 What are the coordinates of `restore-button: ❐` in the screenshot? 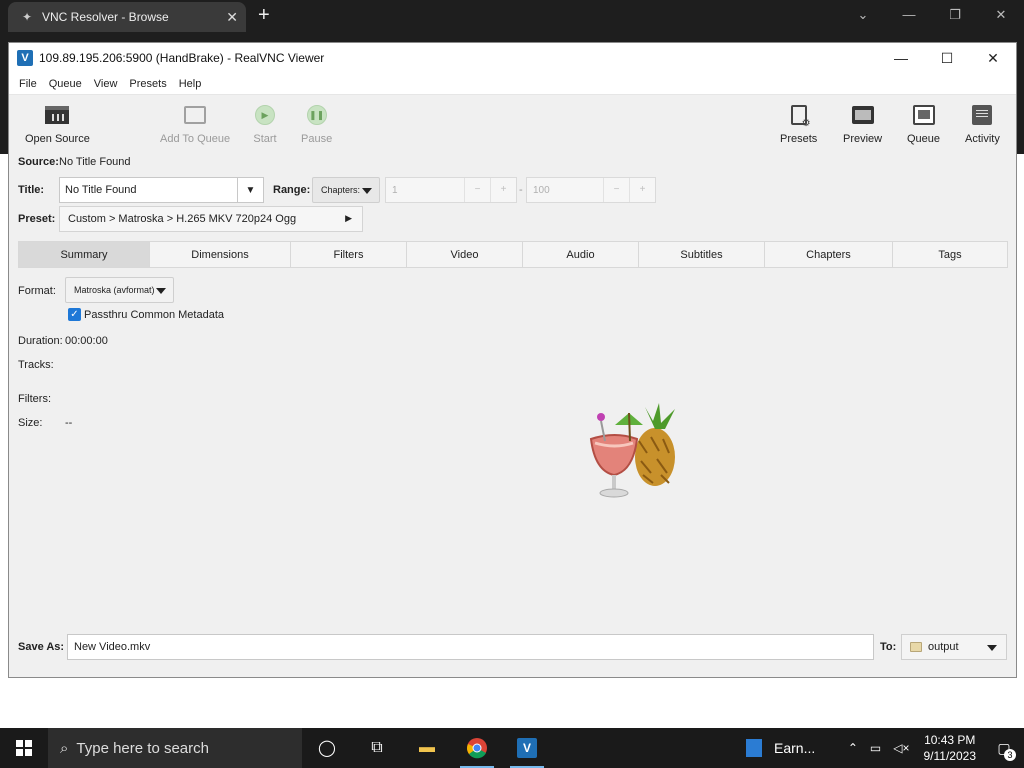 It's located at (955, 15).